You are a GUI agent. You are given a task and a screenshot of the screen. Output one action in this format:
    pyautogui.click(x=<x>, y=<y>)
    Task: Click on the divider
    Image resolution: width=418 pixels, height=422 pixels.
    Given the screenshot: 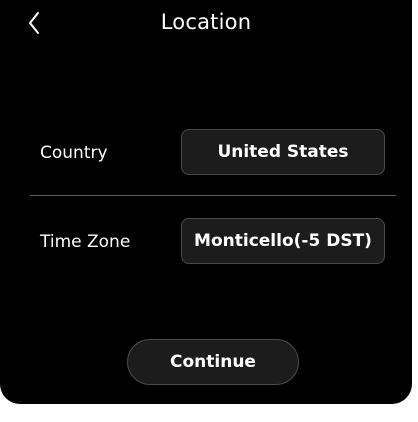 What is the action you would take?
    pyautogui.click(x=213, y=195)
    